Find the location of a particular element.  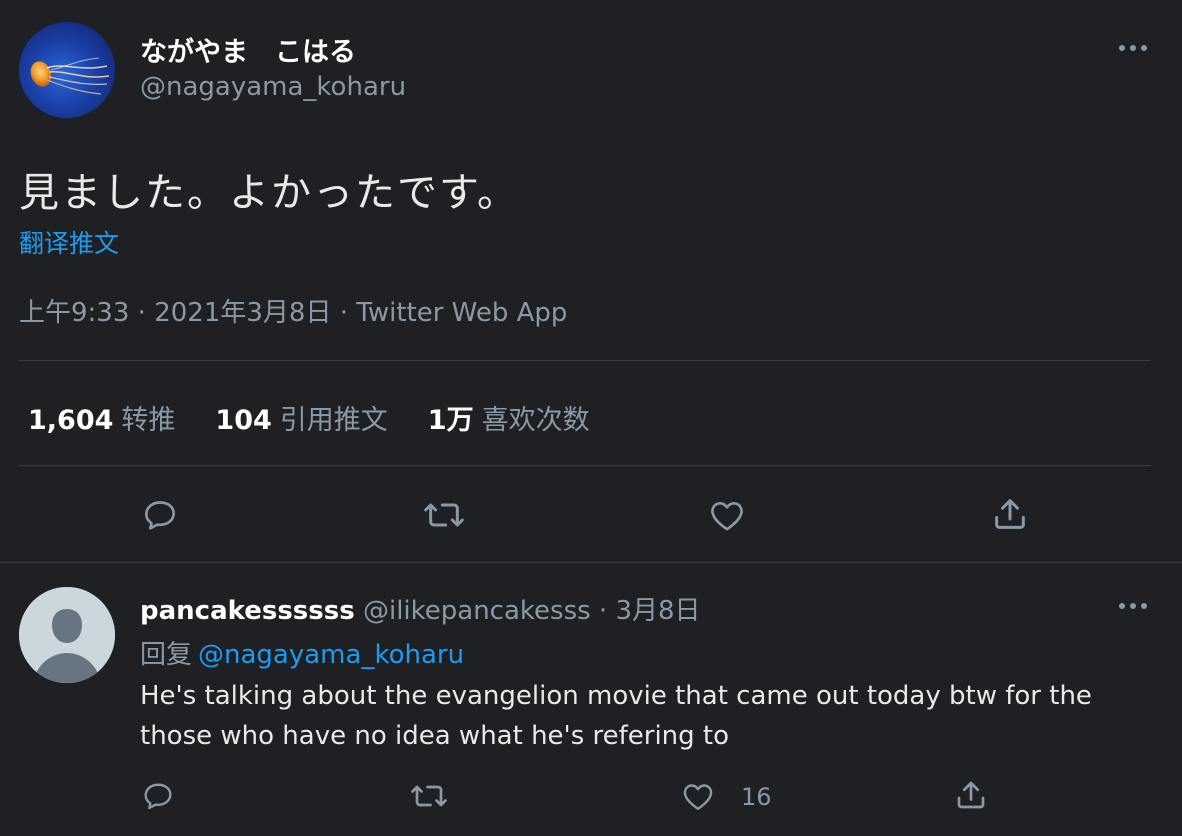

like-stat: 1万 喜欢次数 is located at coordinates (509, 417).